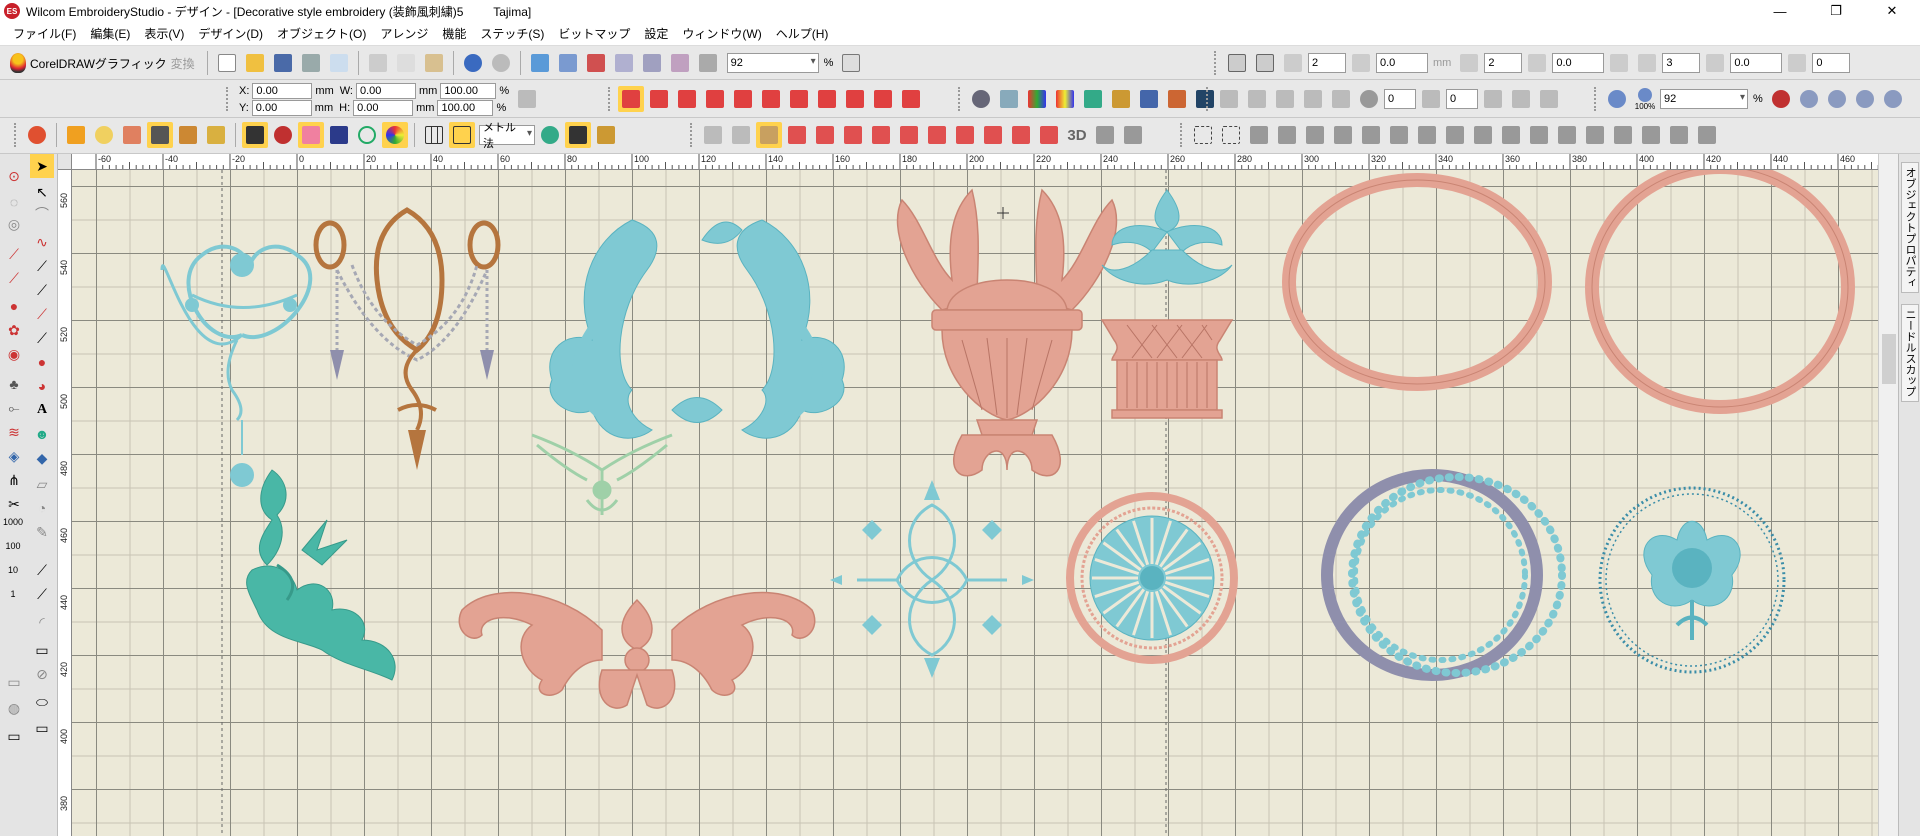  What do you see at coordinates (14, 224) in the screenshot?
I see `knife-tool: ◎` at bounding box center [14, 224].